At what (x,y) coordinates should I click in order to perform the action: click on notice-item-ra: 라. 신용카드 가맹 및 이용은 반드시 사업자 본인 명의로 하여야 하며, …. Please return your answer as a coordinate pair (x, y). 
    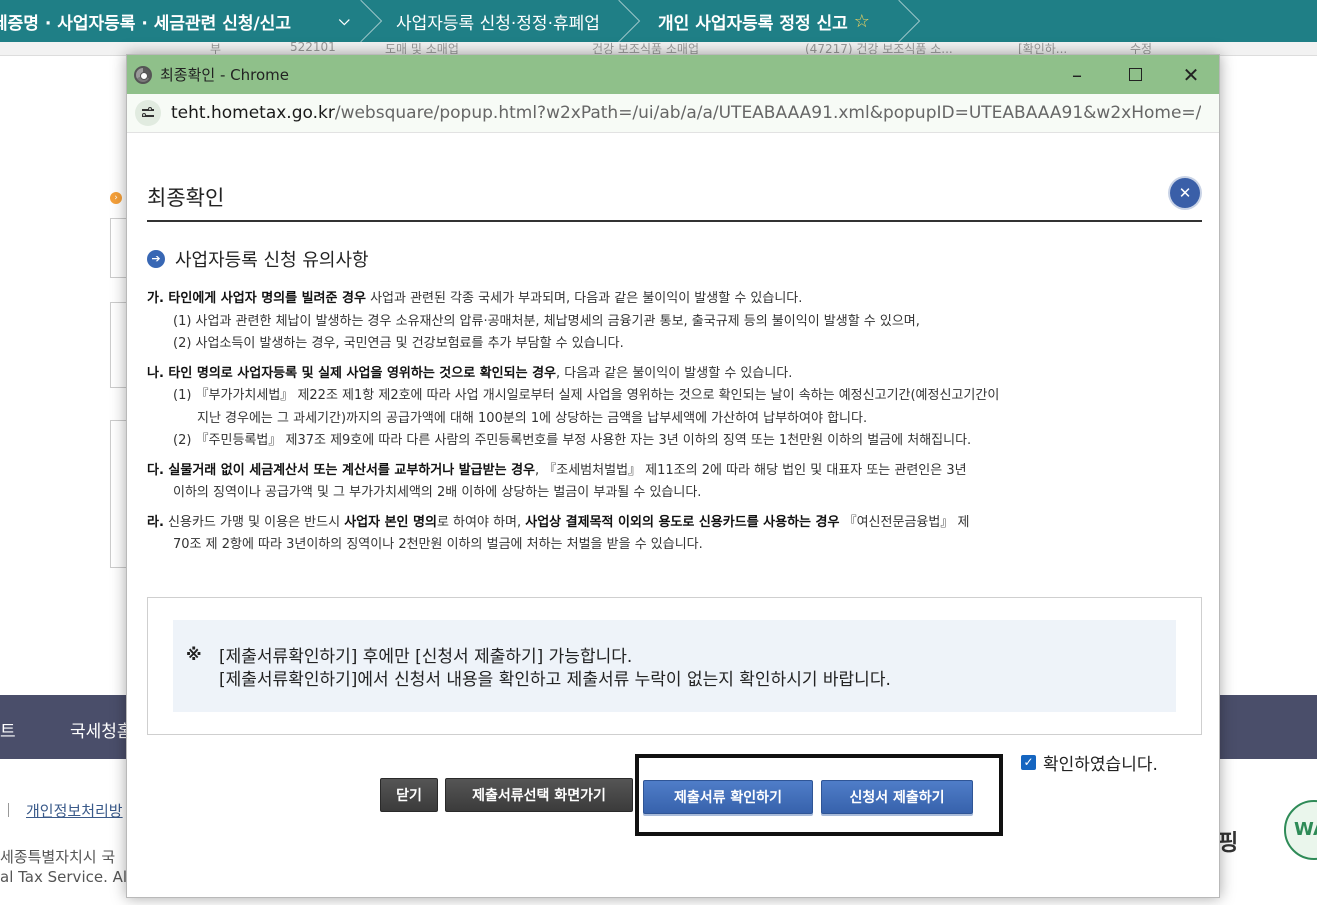
    Looking at the image, I should click on (674, 523).